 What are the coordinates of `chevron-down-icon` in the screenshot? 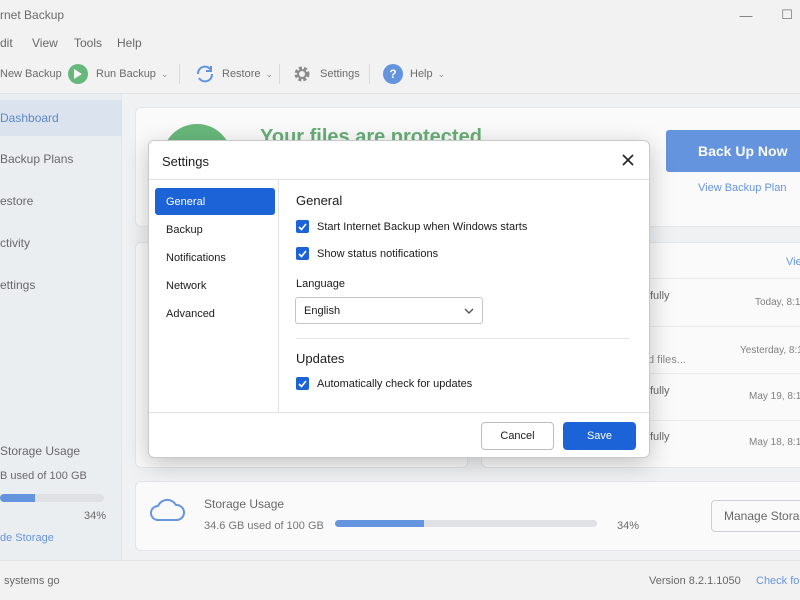 It's located at (469, 312).